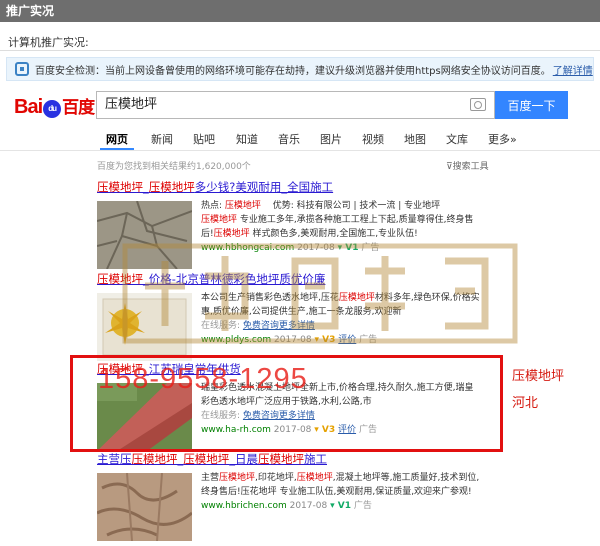  I want to click on snippet-line: 后!压模地坪 样式颜色多,美观耐用,全国施工,专业队伍!, so click(309, 234).